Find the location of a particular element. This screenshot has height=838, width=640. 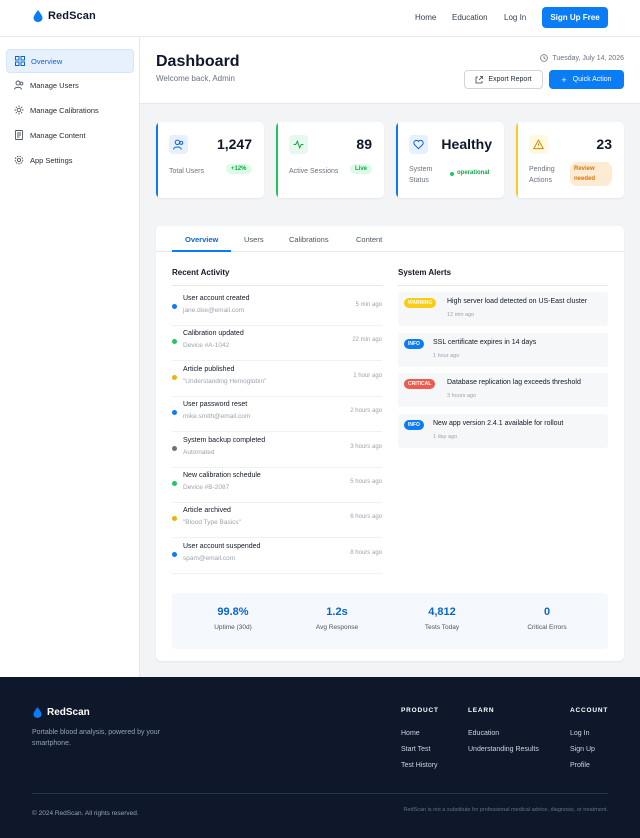

welcome-text: Welcome back, Admin is located at coordinates (195, 78).